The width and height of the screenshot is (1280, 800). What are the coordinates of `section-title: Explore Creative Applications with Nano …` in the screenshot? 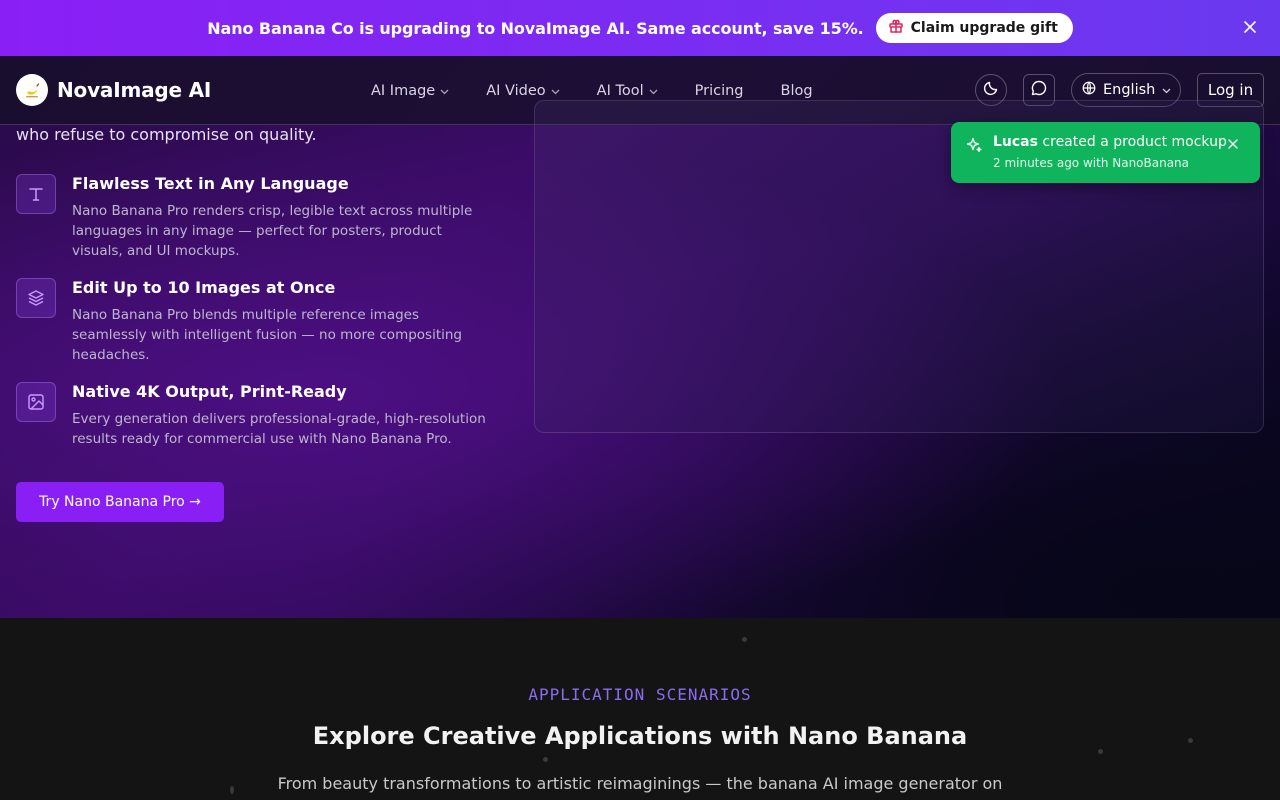 It's located at (640, 736).